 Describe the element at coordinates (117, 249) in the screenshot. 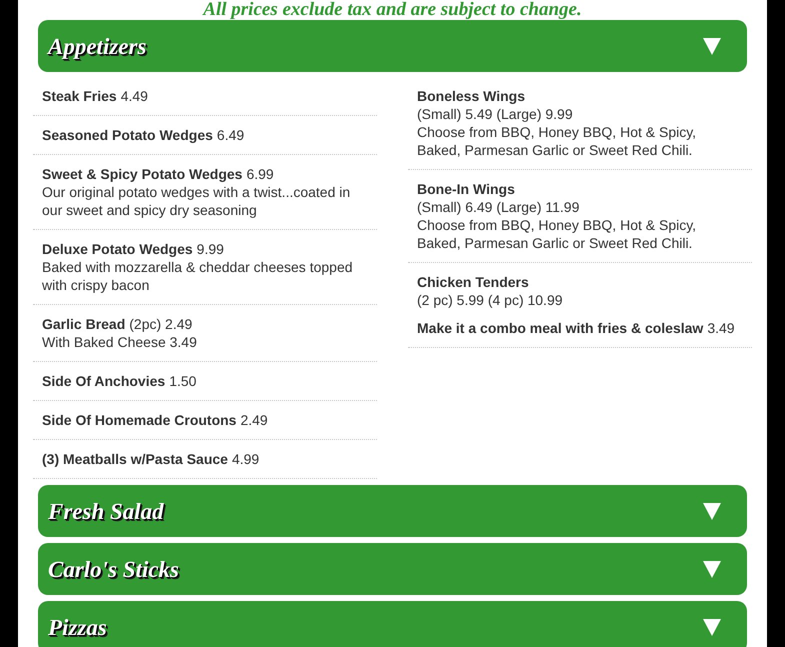

I see `item-name: Deluxe Potato Wedges` at that location.